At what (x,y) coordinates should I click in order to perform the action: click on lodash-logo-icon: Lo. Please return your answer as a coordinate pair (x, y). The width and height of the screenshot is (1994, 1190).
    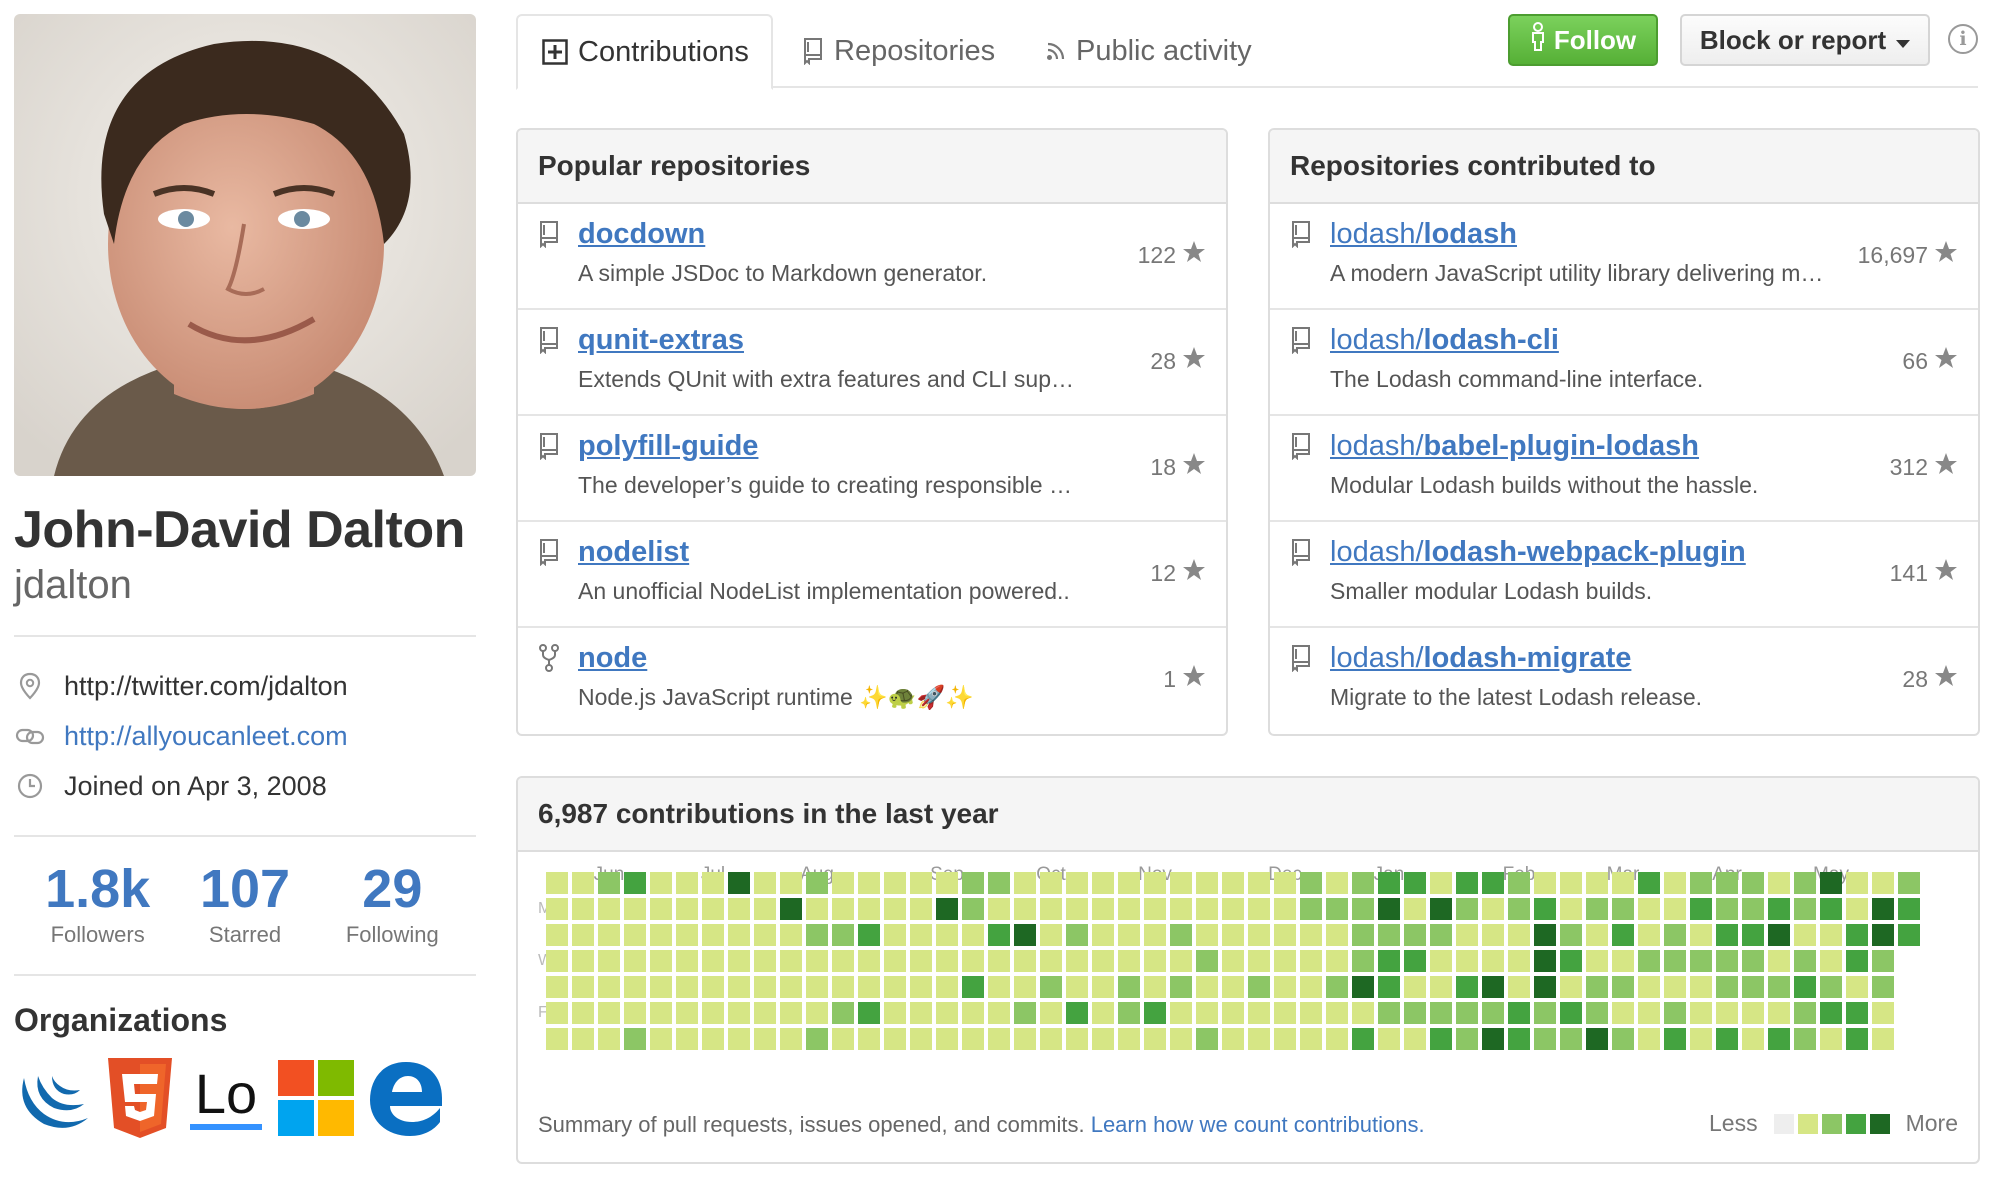
    Looking at the image, I should click on (226, 1098).